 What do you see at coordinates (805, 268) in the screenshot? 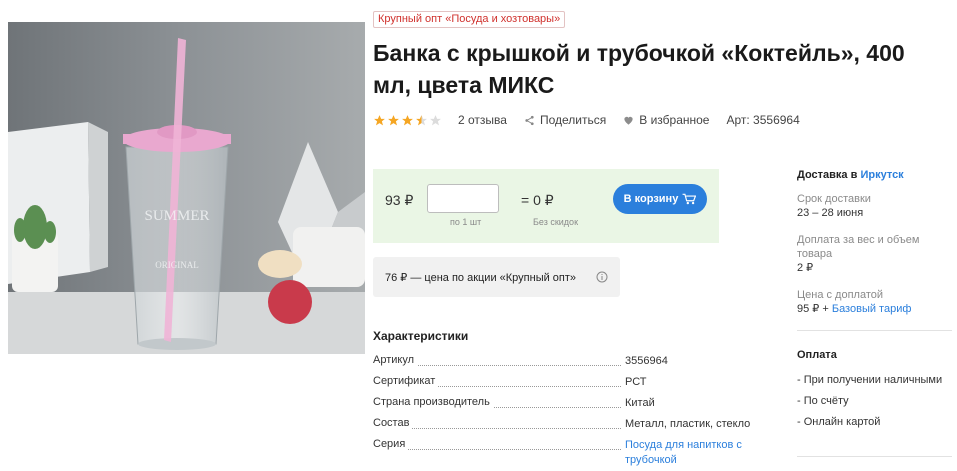
I see `surcharge-value: 2 ₽` at bounding box center [805, 268].